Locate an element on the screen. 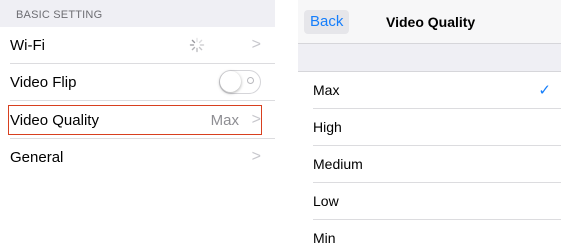 The image size is (561, 251). quality-option-low: Low is located at coordinates (429, 201).